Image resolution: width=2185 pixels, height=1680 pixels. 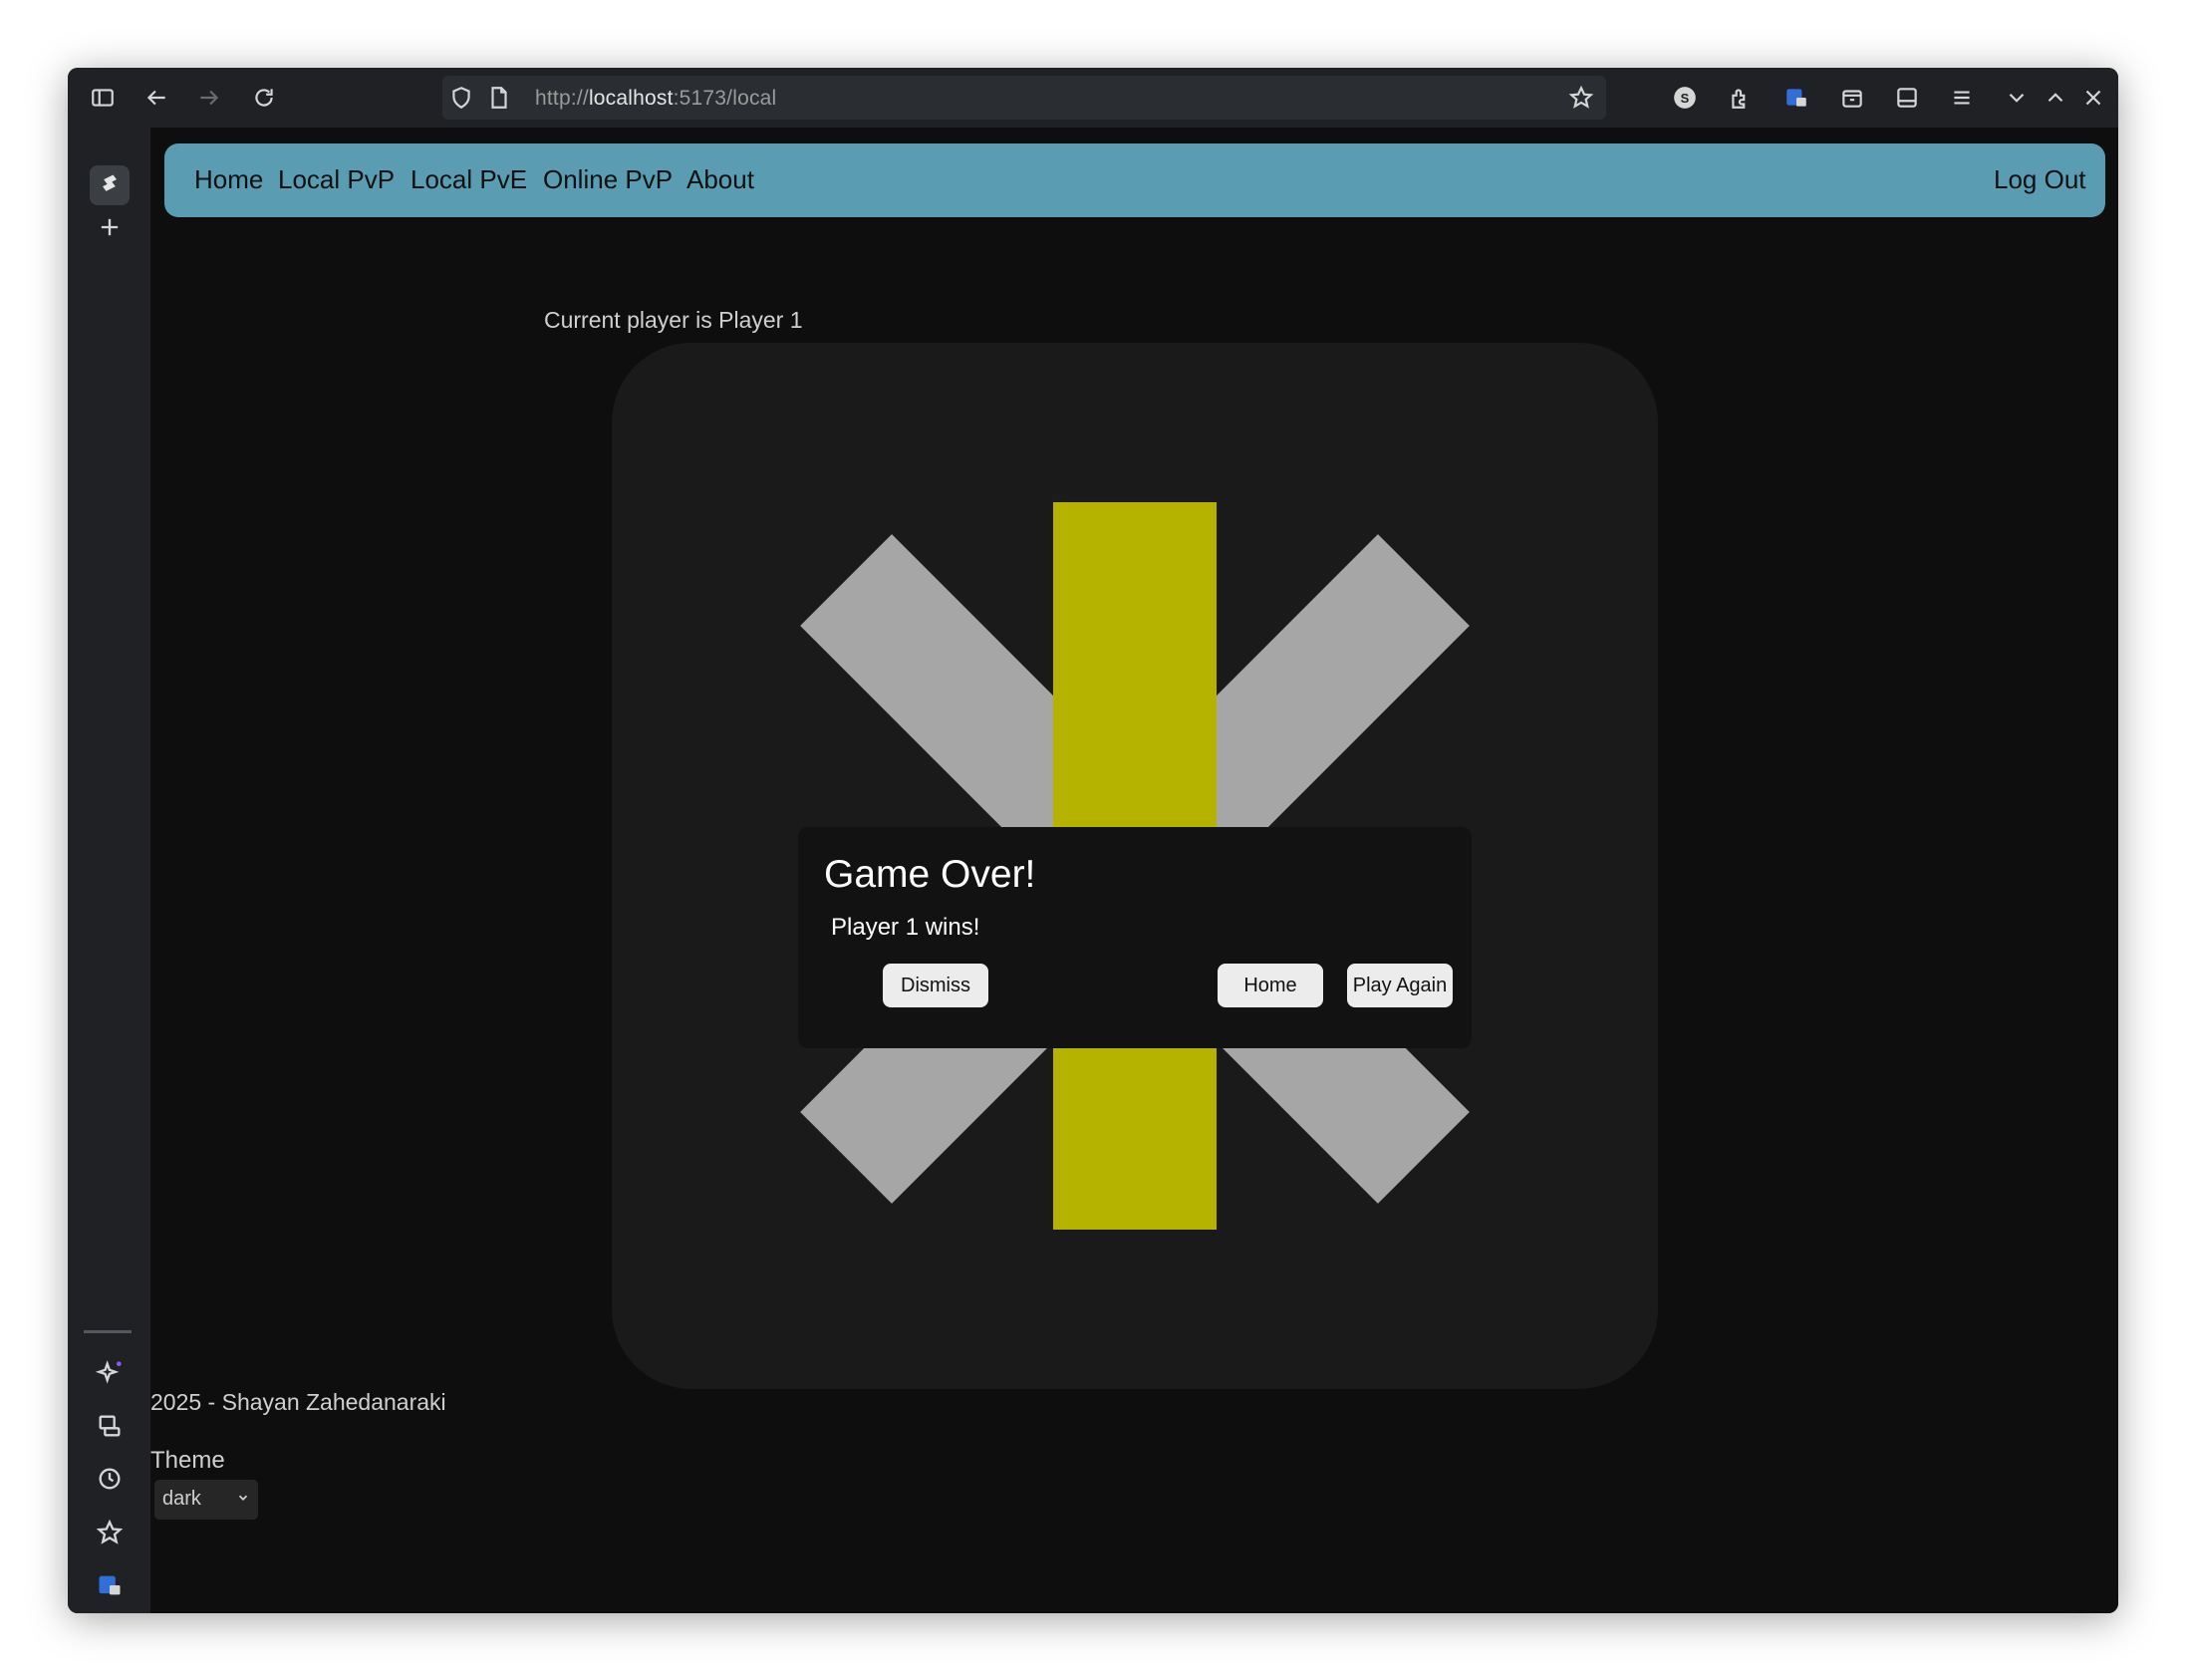 What do you see at coordinates (110, 227) in the screenshot?
I see `new-tab-plus-icon` at bounding box center [110, 227].